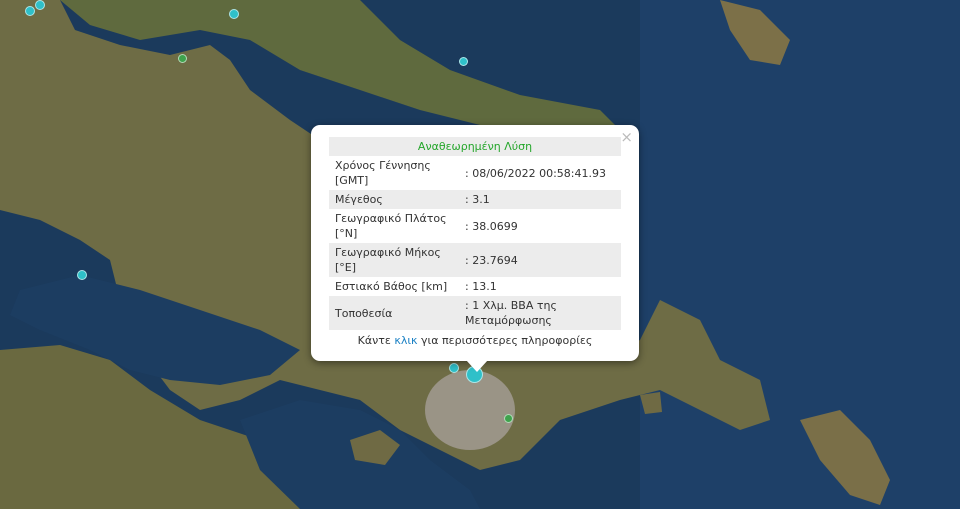 The width and height of the screenshot is (960, 509). Describe the element at coordinates (540, 199) in the screenshot. I see `row-value: : 3.1` at that location.